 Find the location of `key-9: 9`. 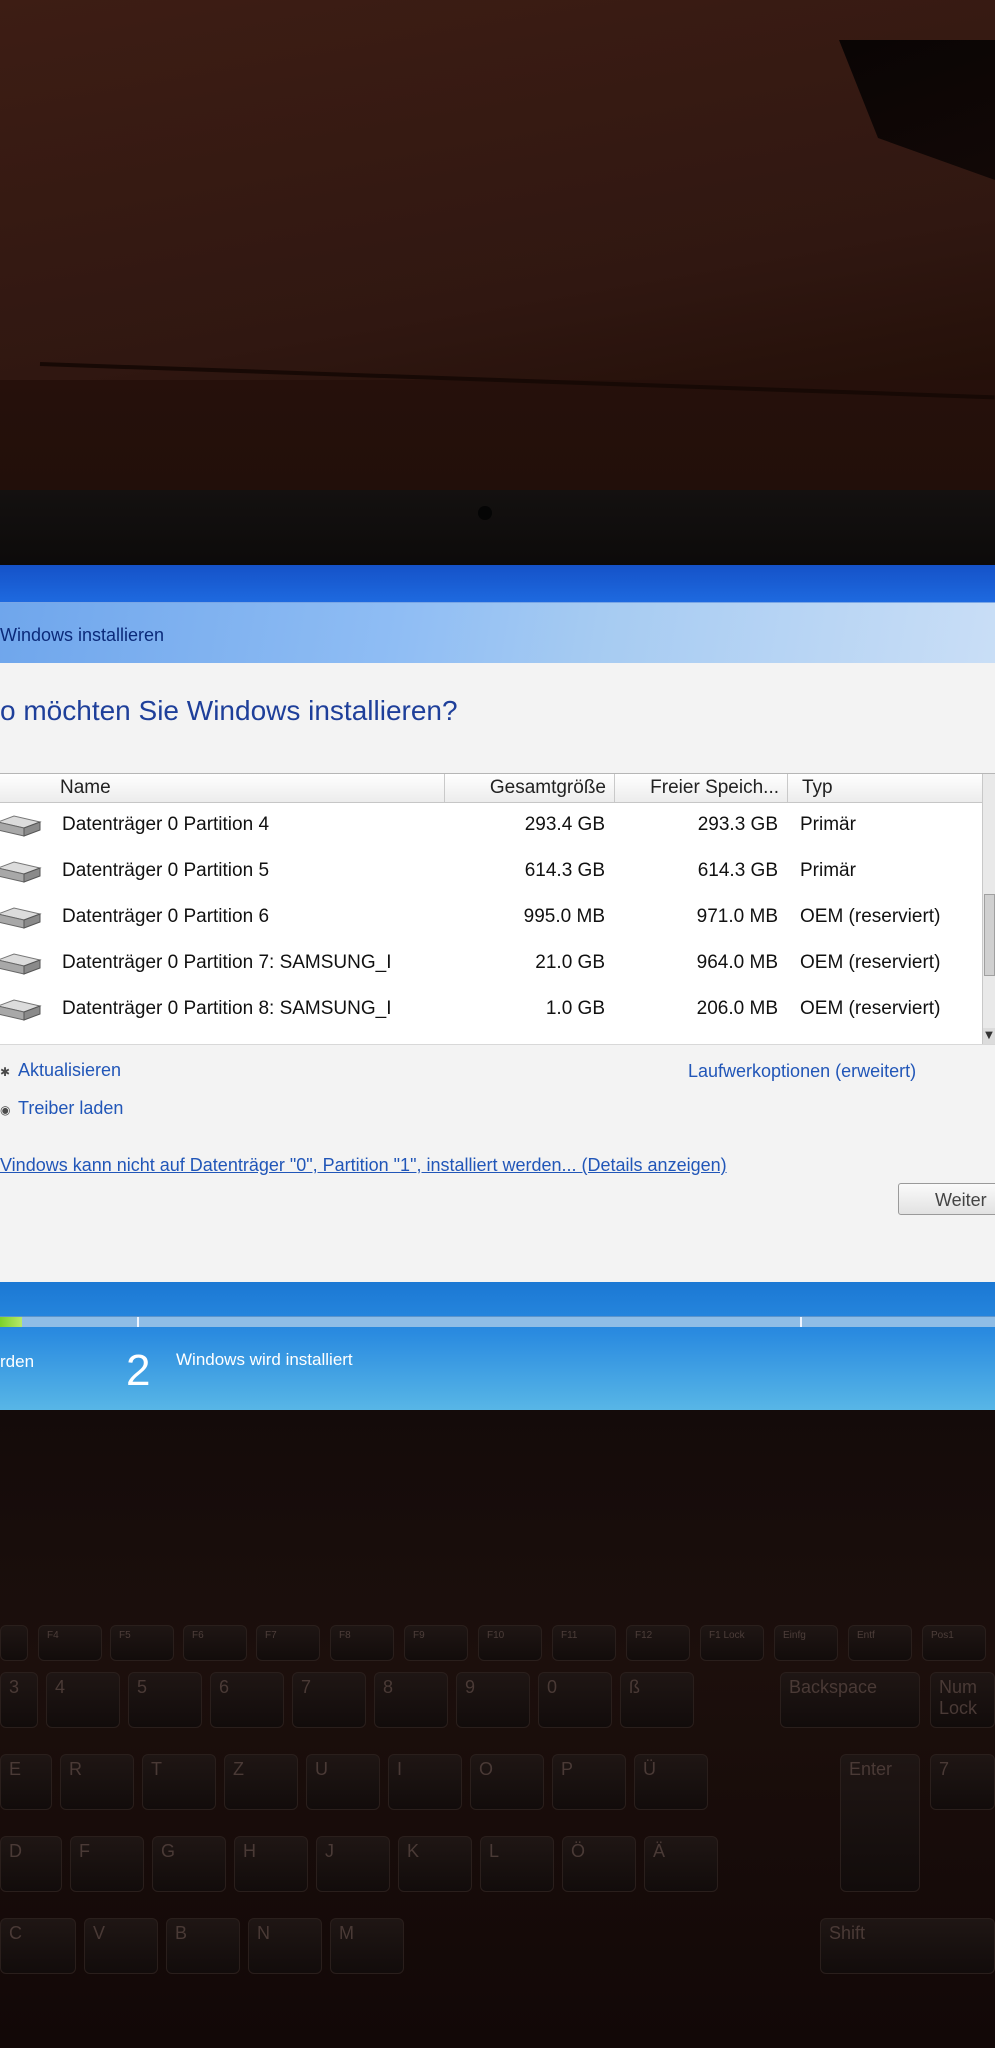

key-9: 9 is located at coordinates (493, 1700).